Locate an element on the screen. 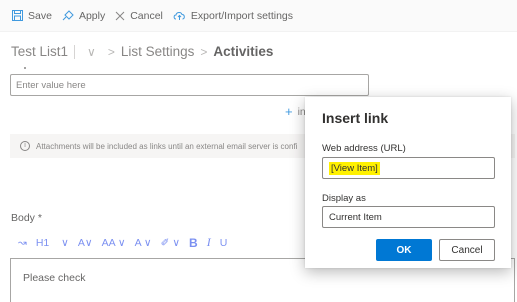 Image resolution: width=517 pixels, height=302 pixels. dialog-cancel-button: Cancel is located at coordinates (467, 250).